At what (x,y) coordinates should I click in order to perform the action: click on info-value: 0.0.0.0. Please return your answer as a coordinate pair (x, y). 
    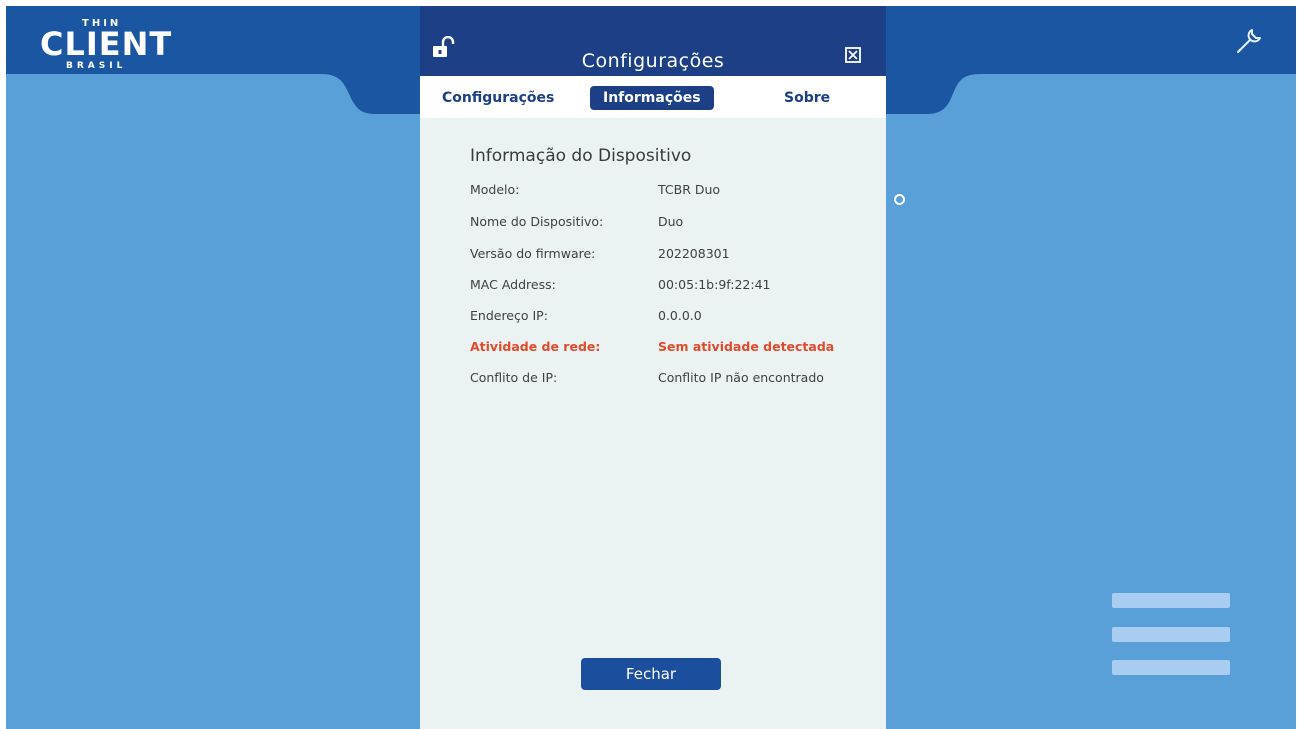
    Looking at the image, I should click on (680, 315).